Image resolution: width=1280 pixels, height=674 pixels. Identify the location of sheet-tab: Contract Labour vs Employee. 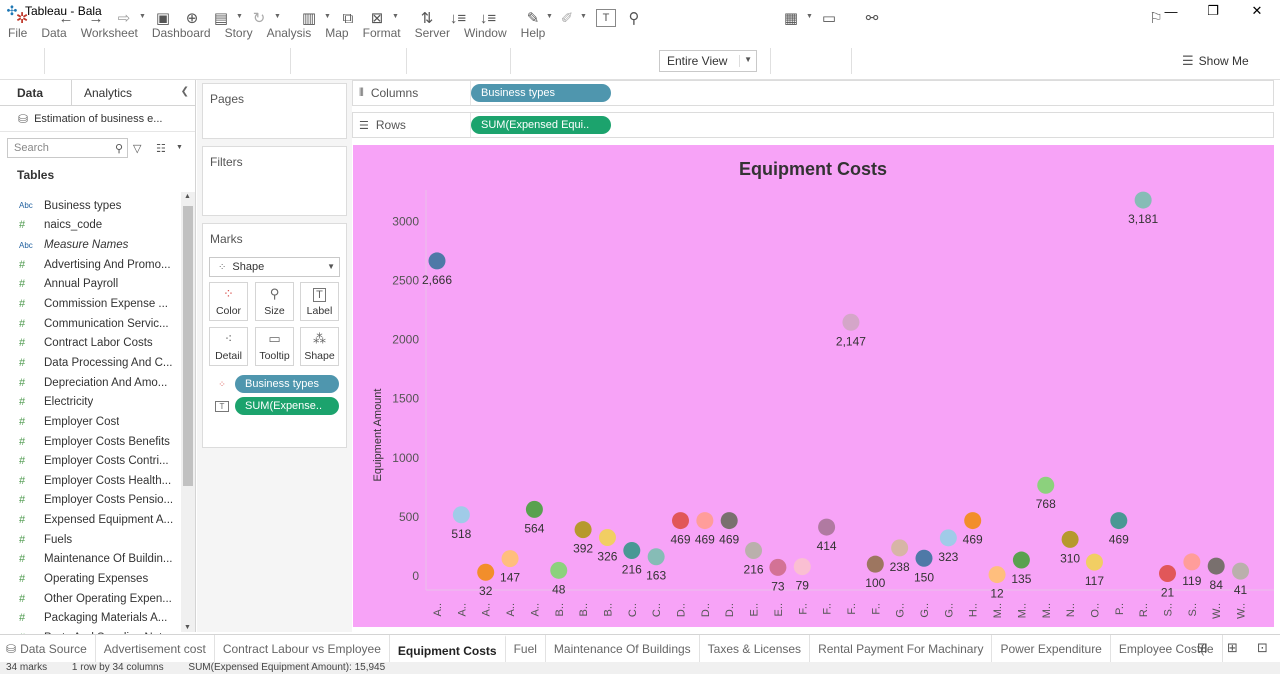
(302, 648).